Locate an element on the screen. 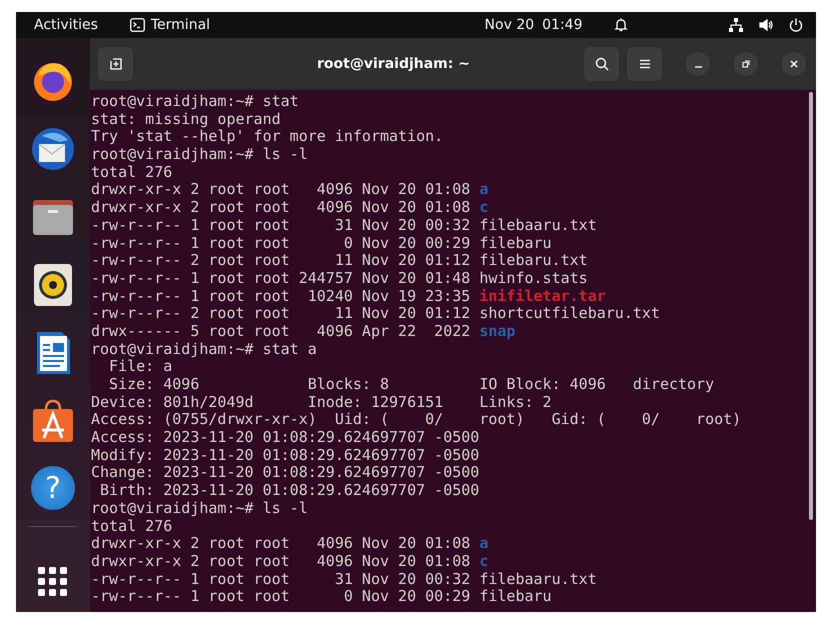 The width and height of the screenshot is (830, 636). terminal-line: -rw-r--r-- 1 root root 244757 Nov 20 01:48 is located at coordinates (281, 277).